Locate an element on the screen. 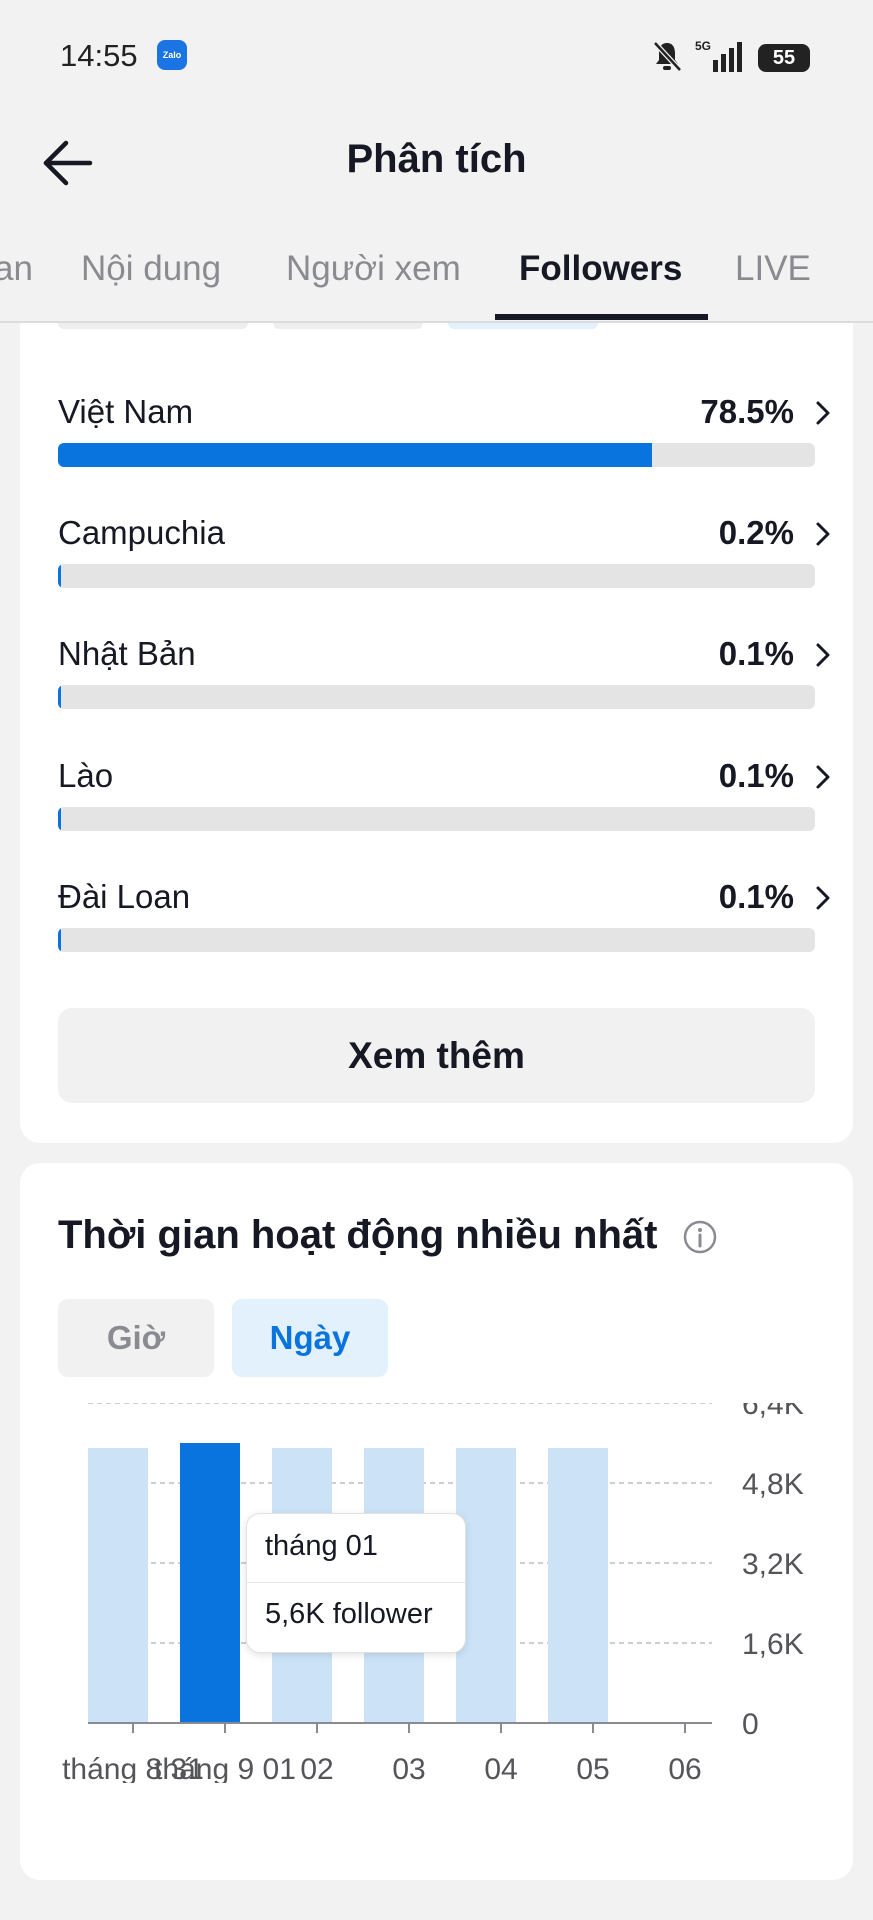  x-tick-label: 06 is located at coordinates (684, 1768).